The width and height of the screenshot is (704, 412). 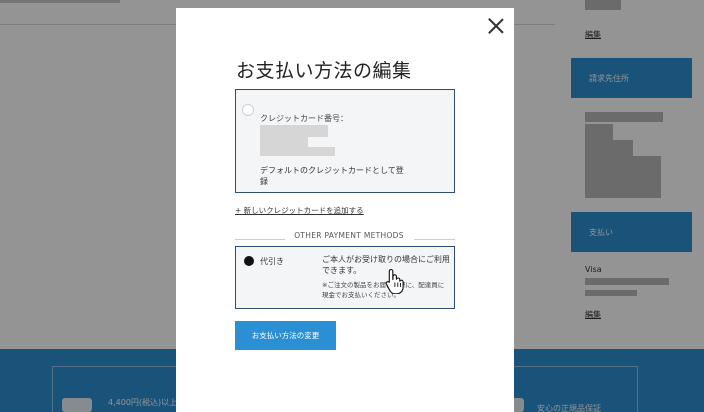 I want to click on modal-title: お支払い方法の編集, so click(x=324, y=71).